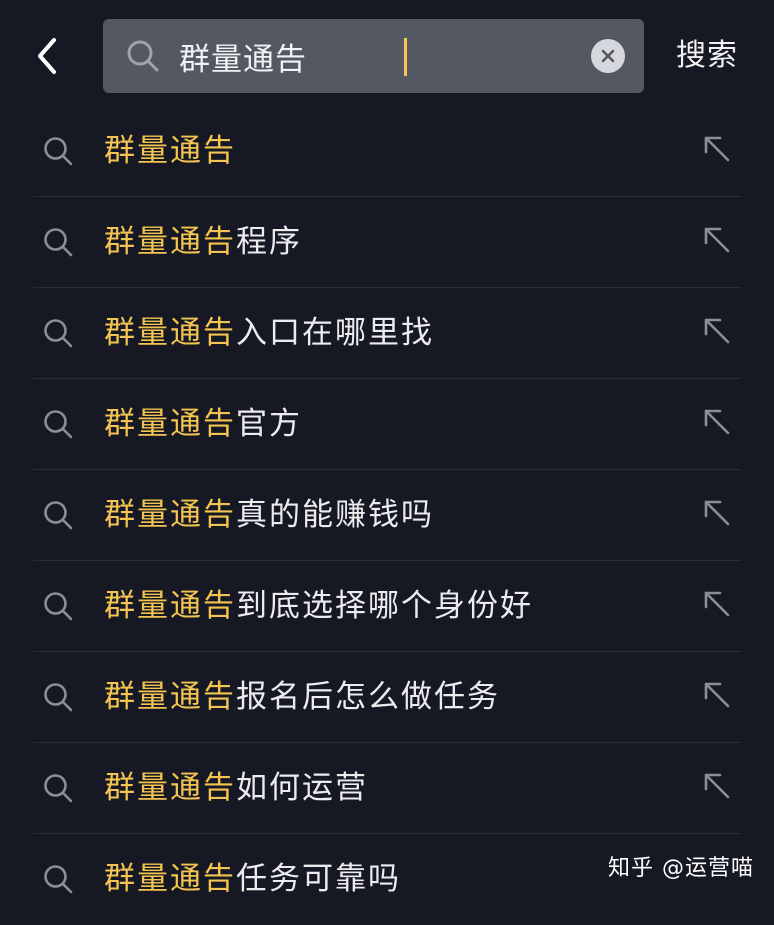  I want to click on suggestion-text: 群量通告真的能赚钱吗, so click(269, 515).